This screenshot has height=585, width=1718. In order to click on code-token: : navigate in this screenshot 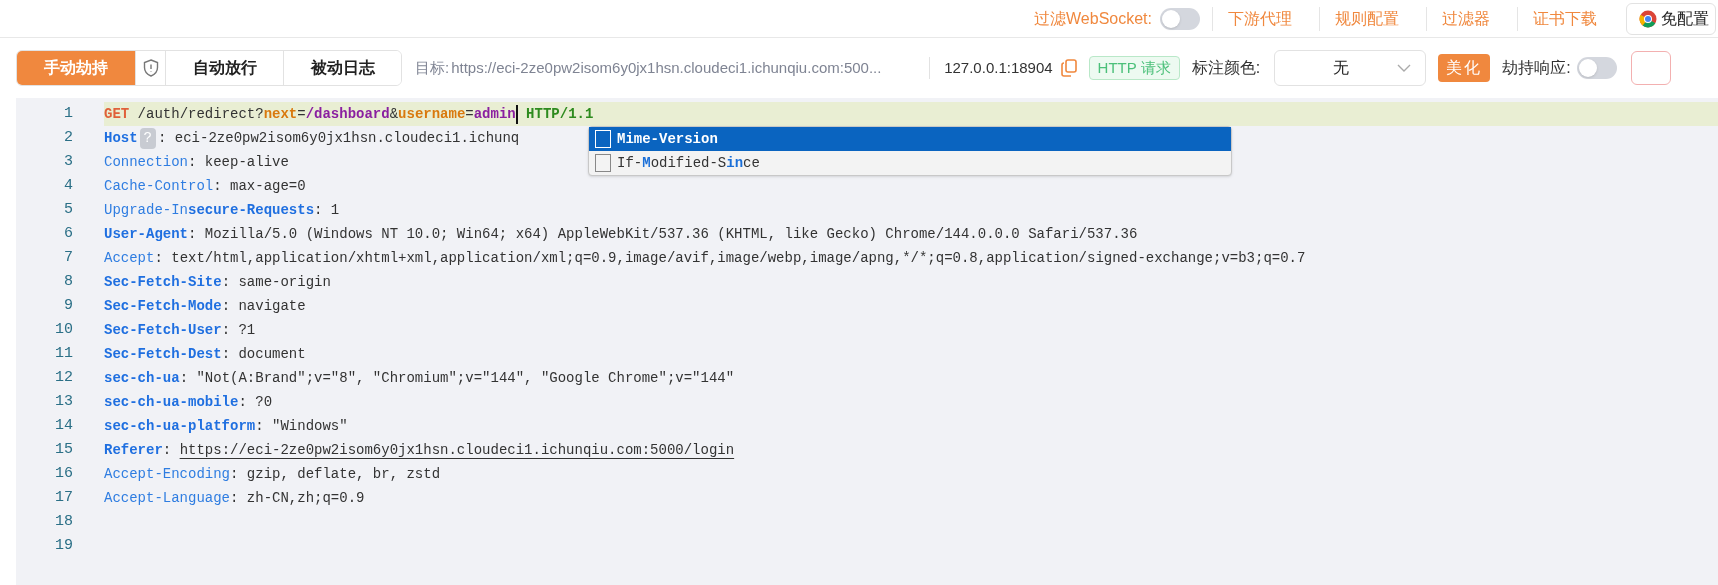, I will do `click(263, 306)`.